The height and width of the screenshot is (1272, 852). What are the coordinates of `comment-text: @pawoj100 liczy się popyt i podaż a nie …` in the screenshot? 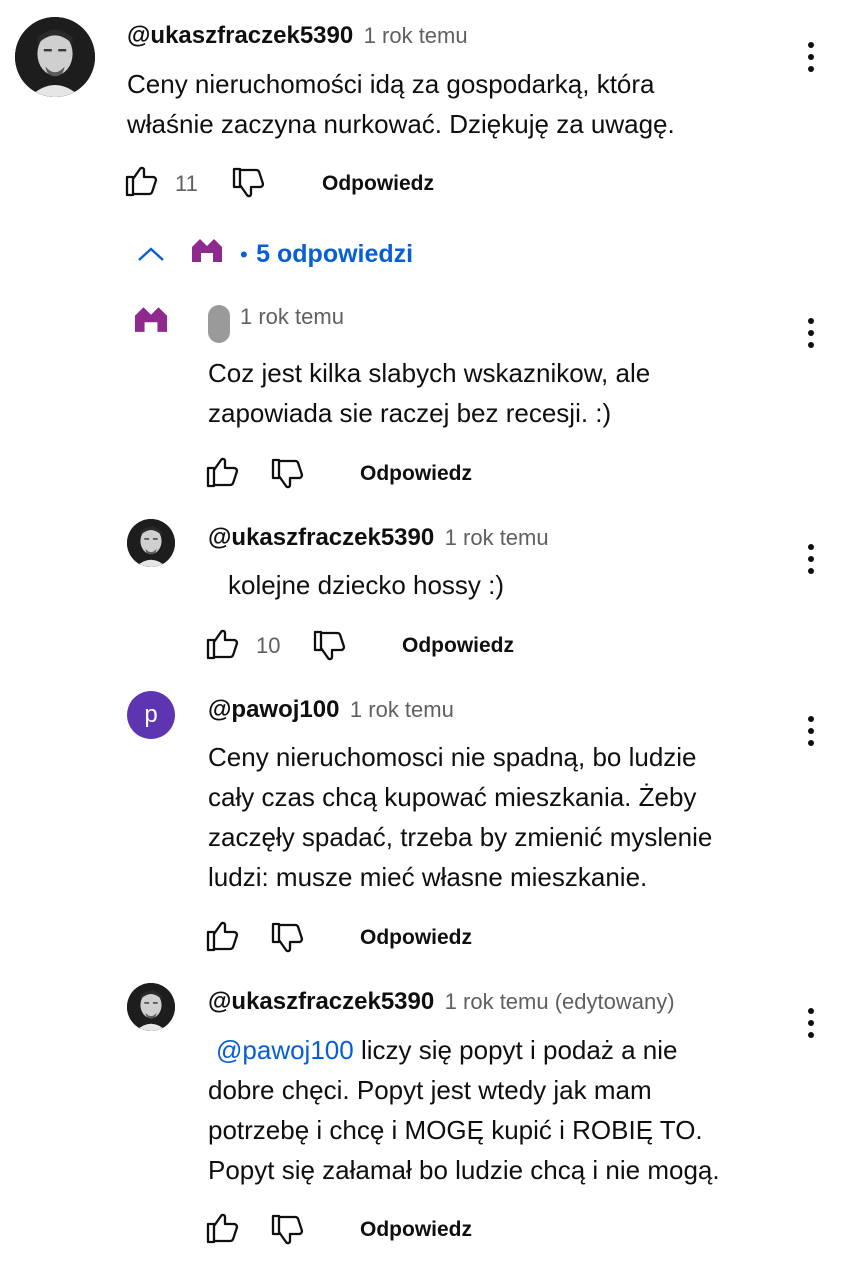 It's located at (464, 1110).